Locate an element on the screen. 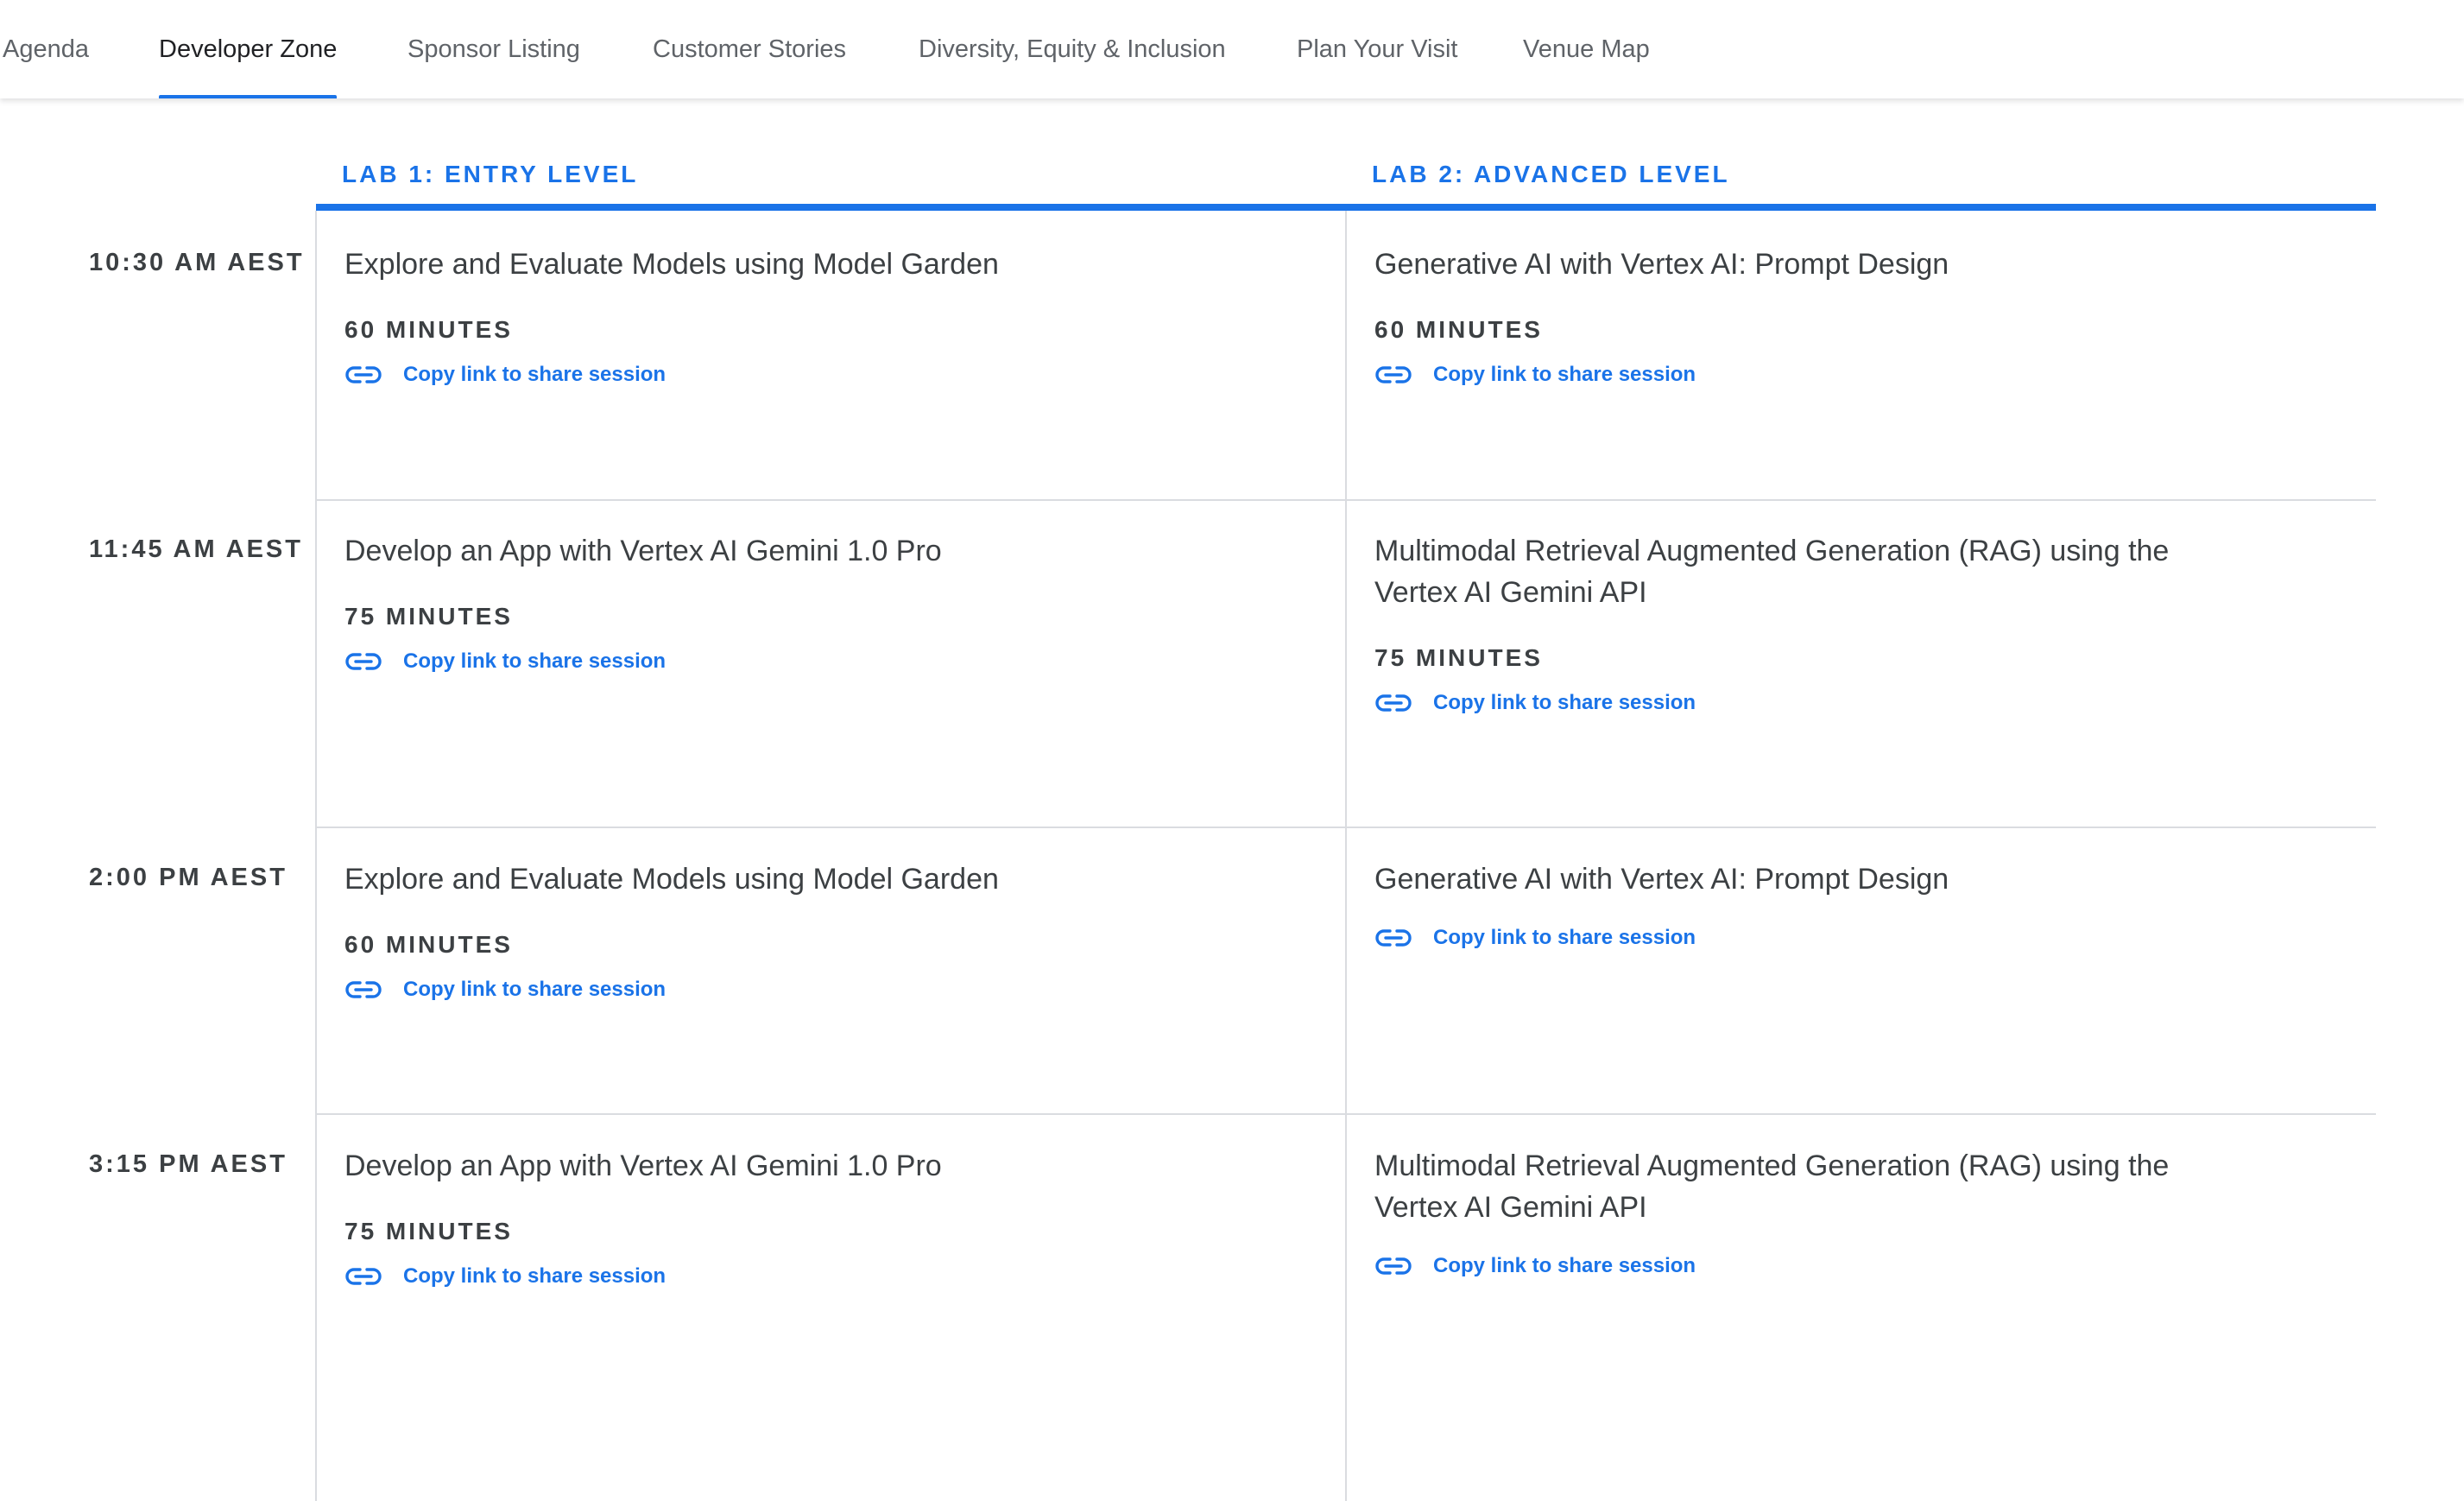 The height and width of the screenshot is (1501, 2464). tab-label: Plan Your Visit is located at coordinates (1377, 49).